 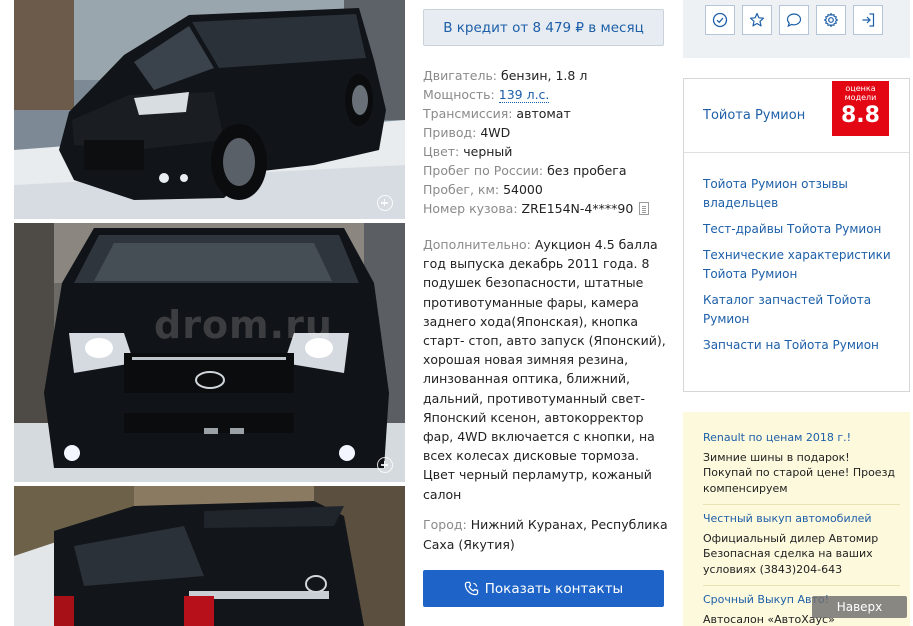 I want to click on show-contacts-button: Показать контакты, so click(x=543, y=588).